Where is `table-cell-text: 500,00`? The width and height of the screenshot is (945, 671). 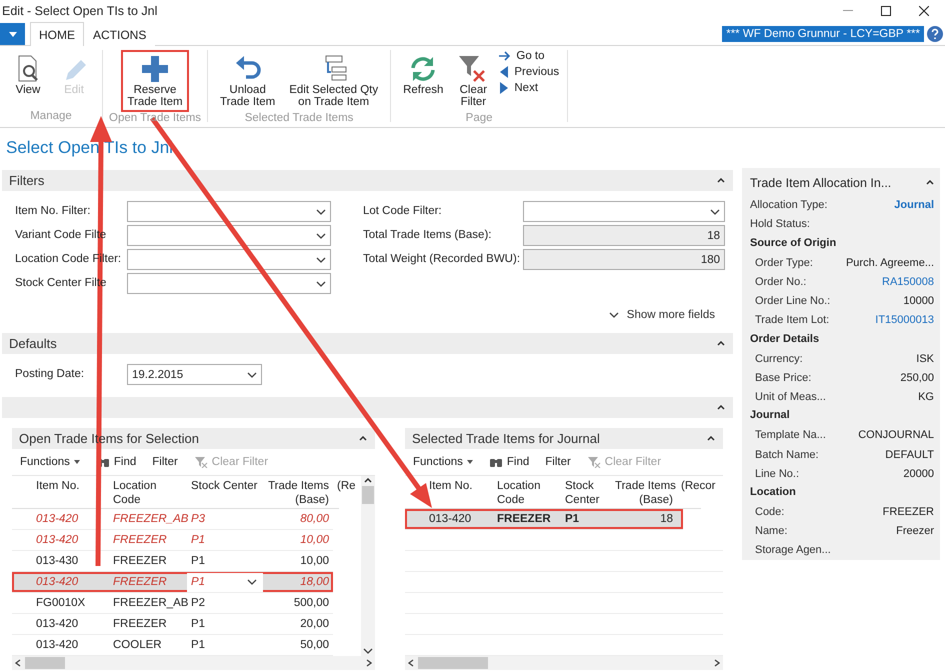 table-cell-text: 500,00 is located at coordinates (311, 603).